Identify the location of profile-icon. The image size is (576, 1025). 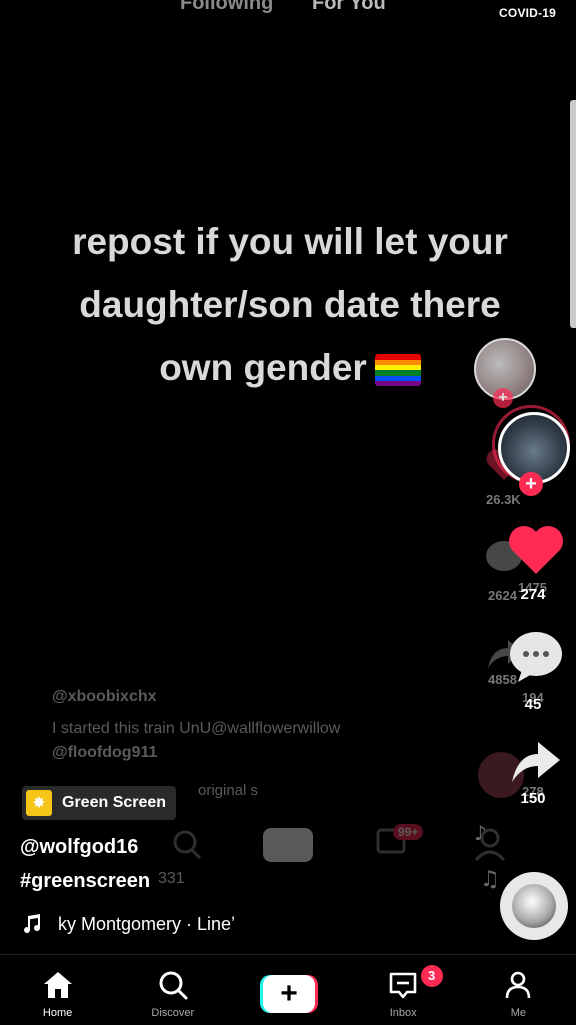
(518, 985).